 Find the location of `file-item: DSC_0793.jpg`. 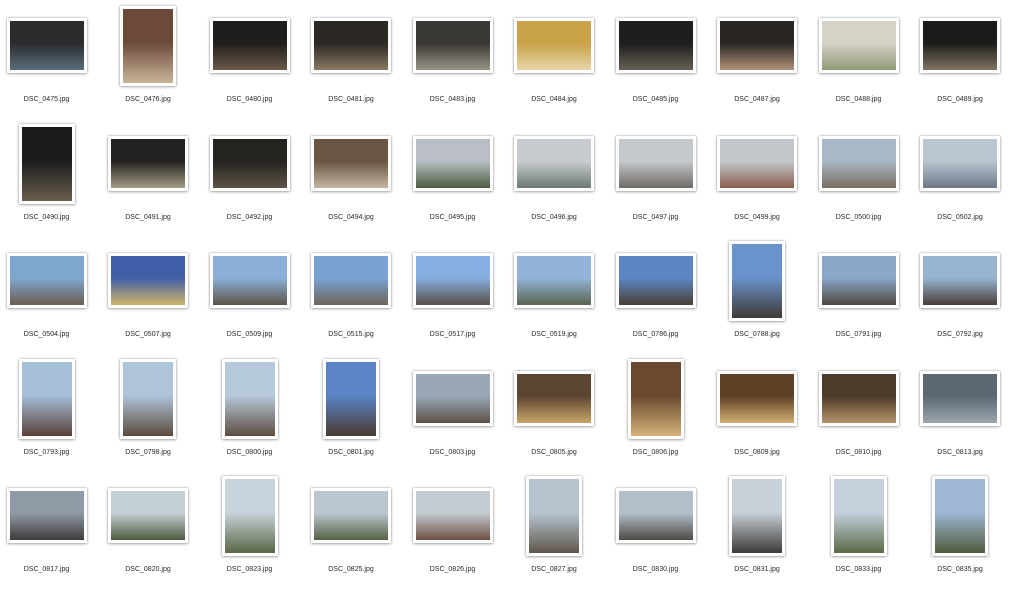

file-item: DSC_0793.jpg is located at coordinates (48, 415).